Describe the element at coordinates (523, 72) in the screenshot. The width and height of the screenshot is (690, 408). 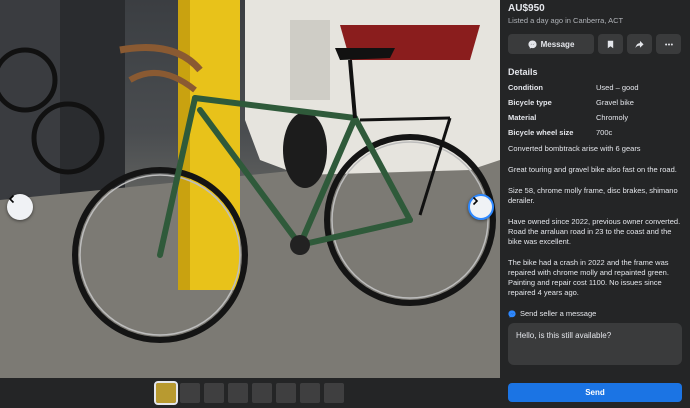
I see `details-heading: Details` at that location.